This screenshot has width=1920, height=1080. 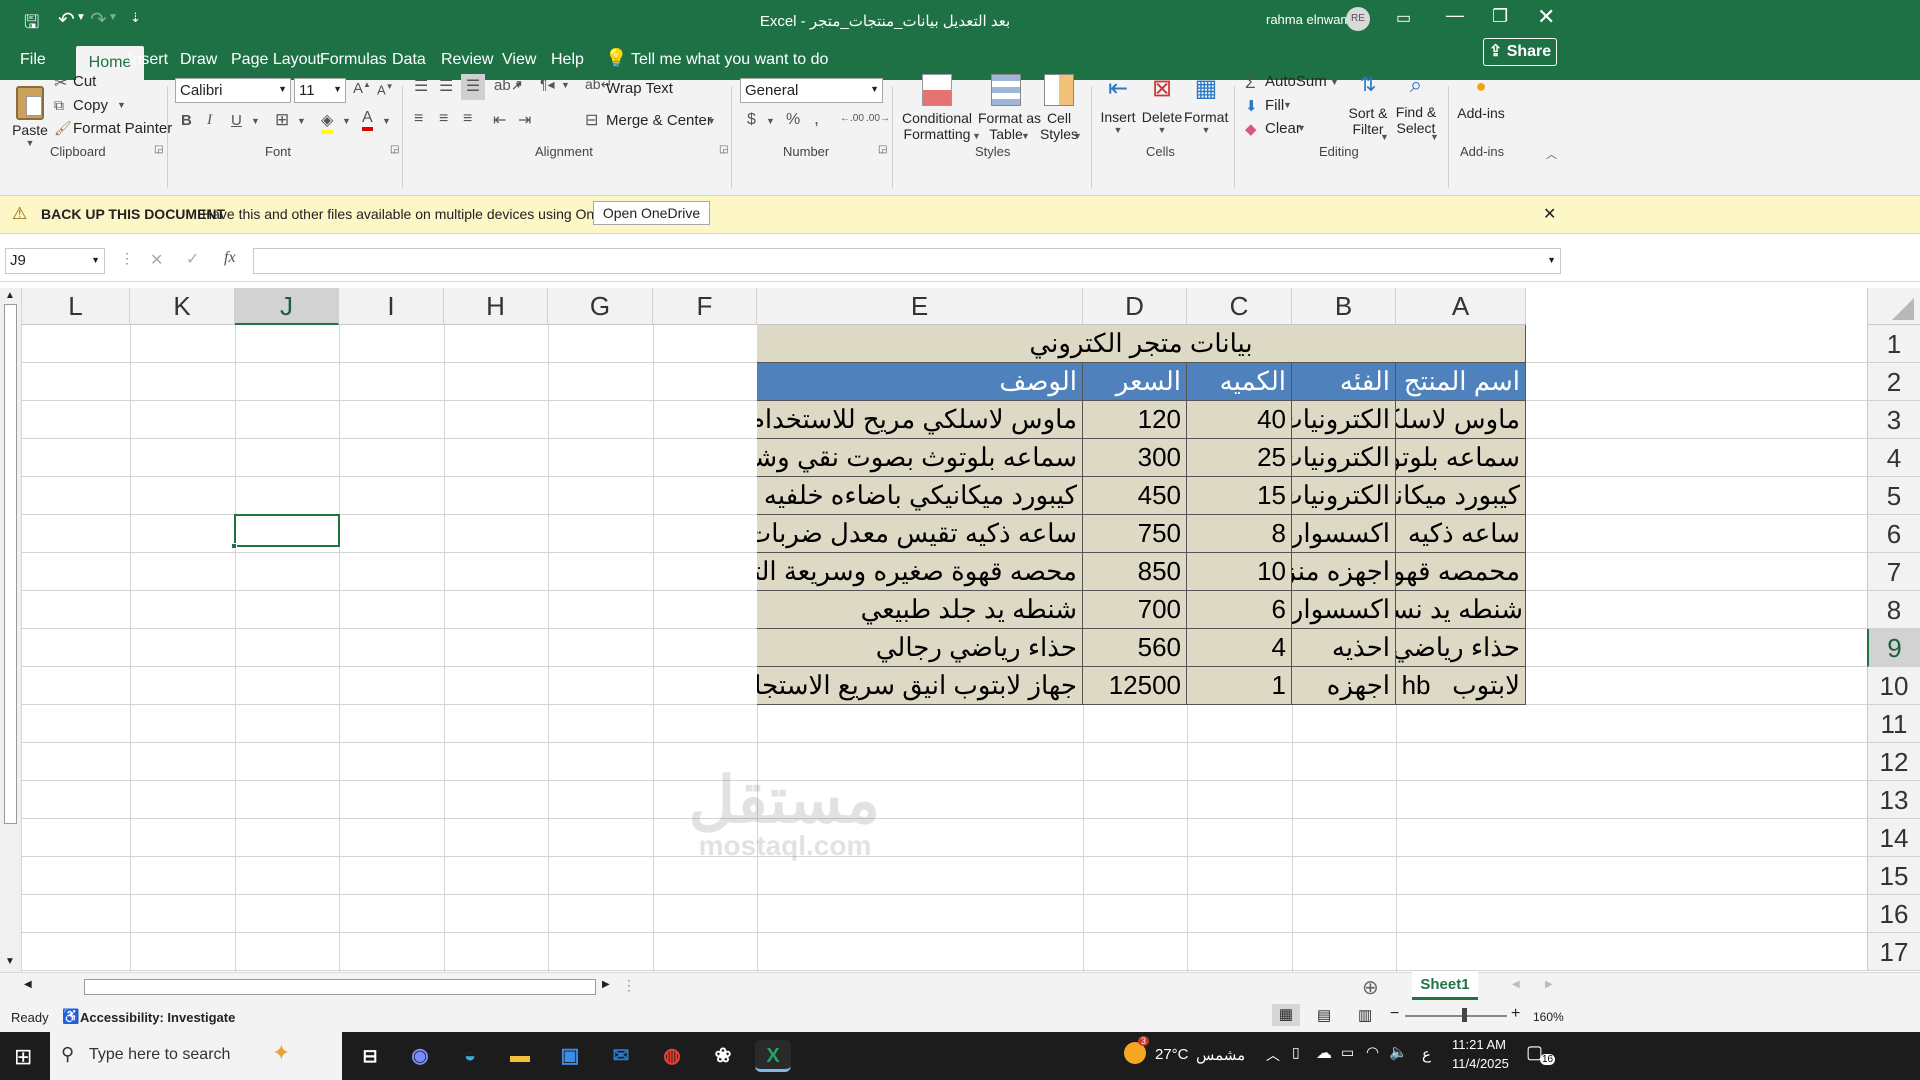 What do you see at coordinates (1893, 496) in the screenshot?
I see `row-header-5: 5` at bounding box center [1893, 496].